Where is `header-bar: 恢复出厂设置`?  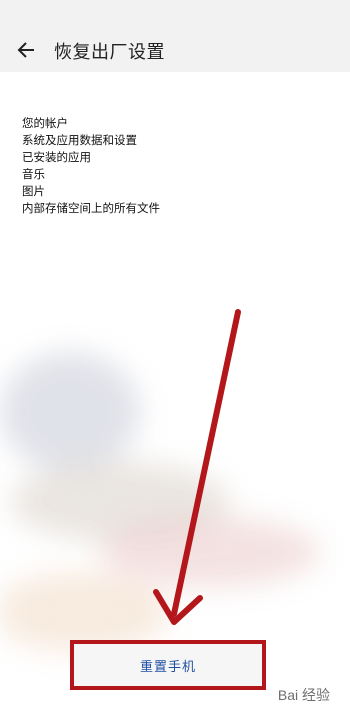
header-bar: 恢复出厂设置 is located at coordinates (175, 36).